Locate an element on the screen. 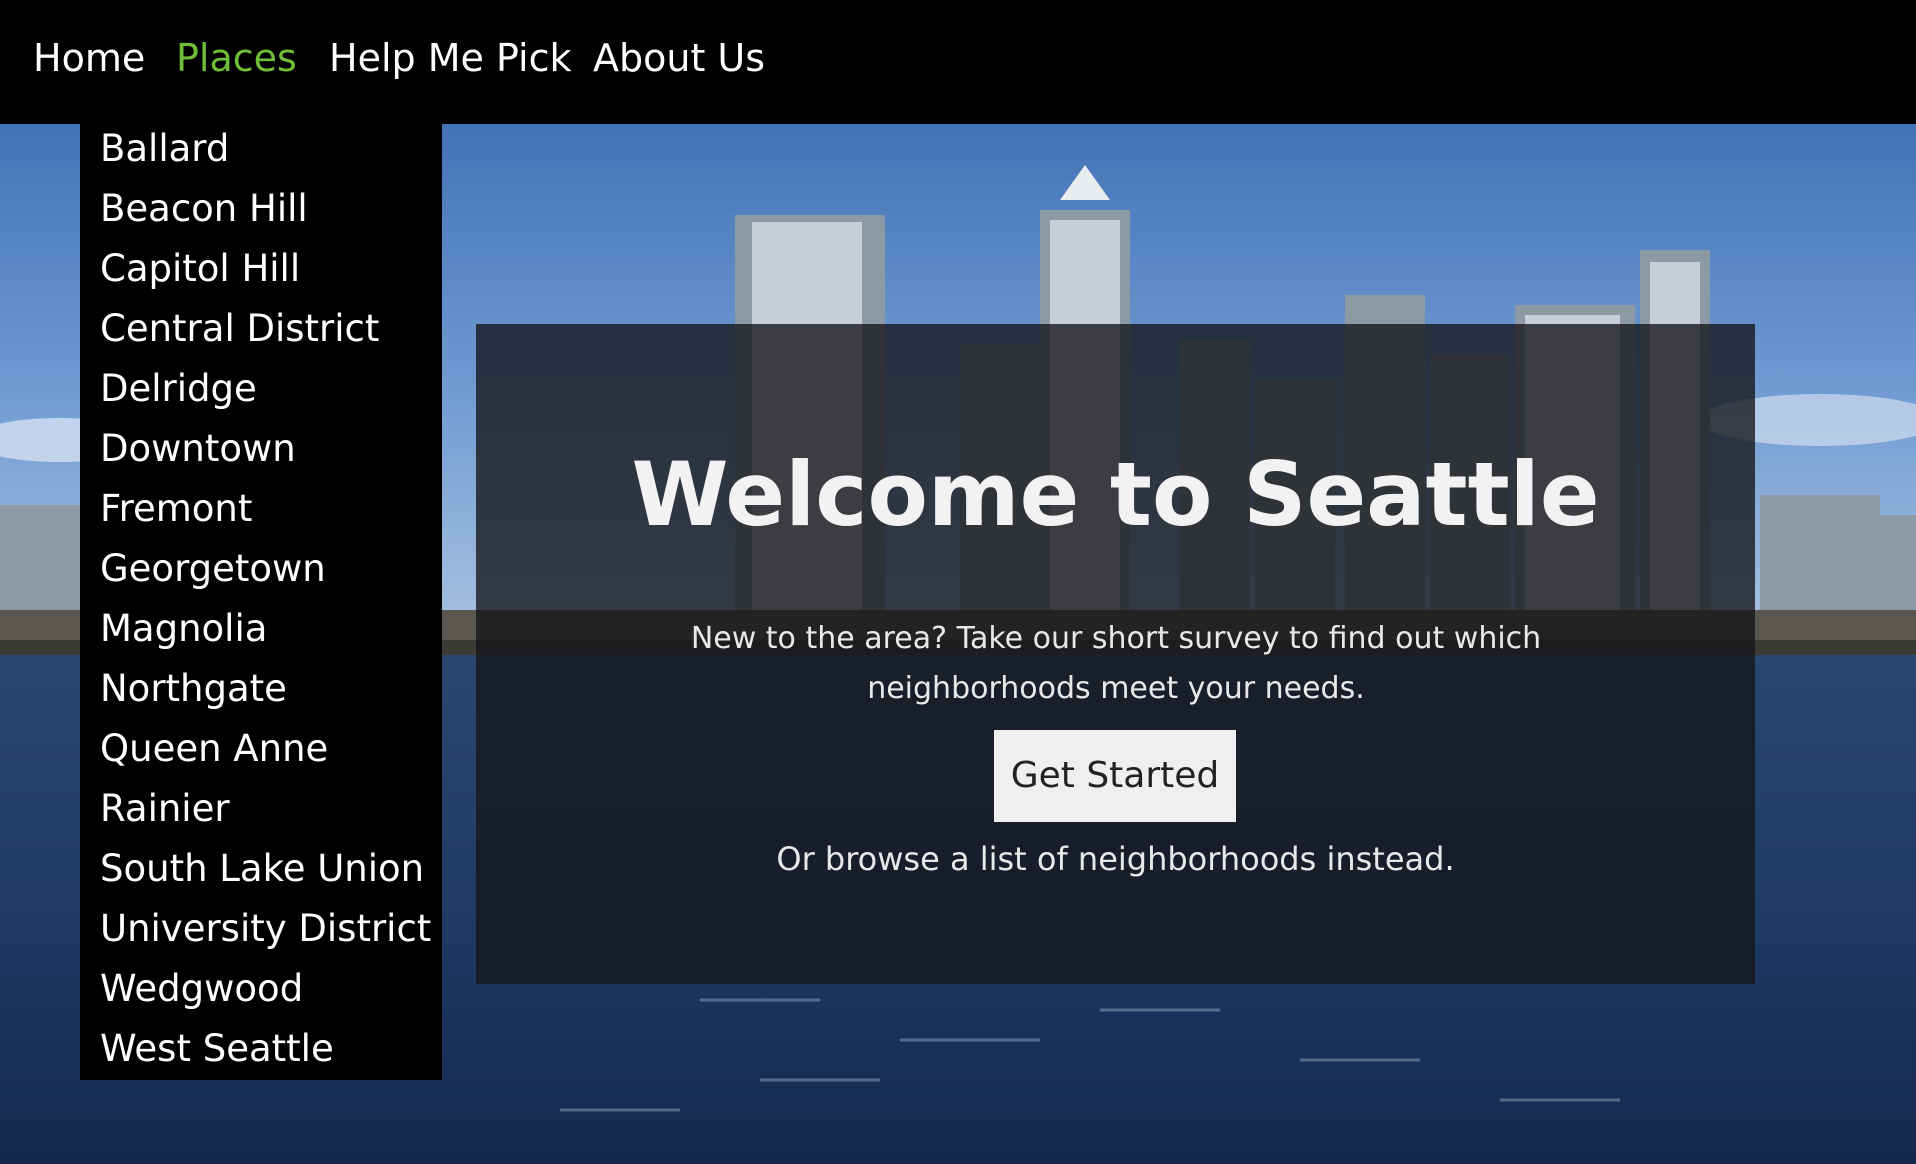 Image resolution: width=1916 pixels, height=1164 pixels. place-item-ballard: Ballard is located at coordinates (164, 149).